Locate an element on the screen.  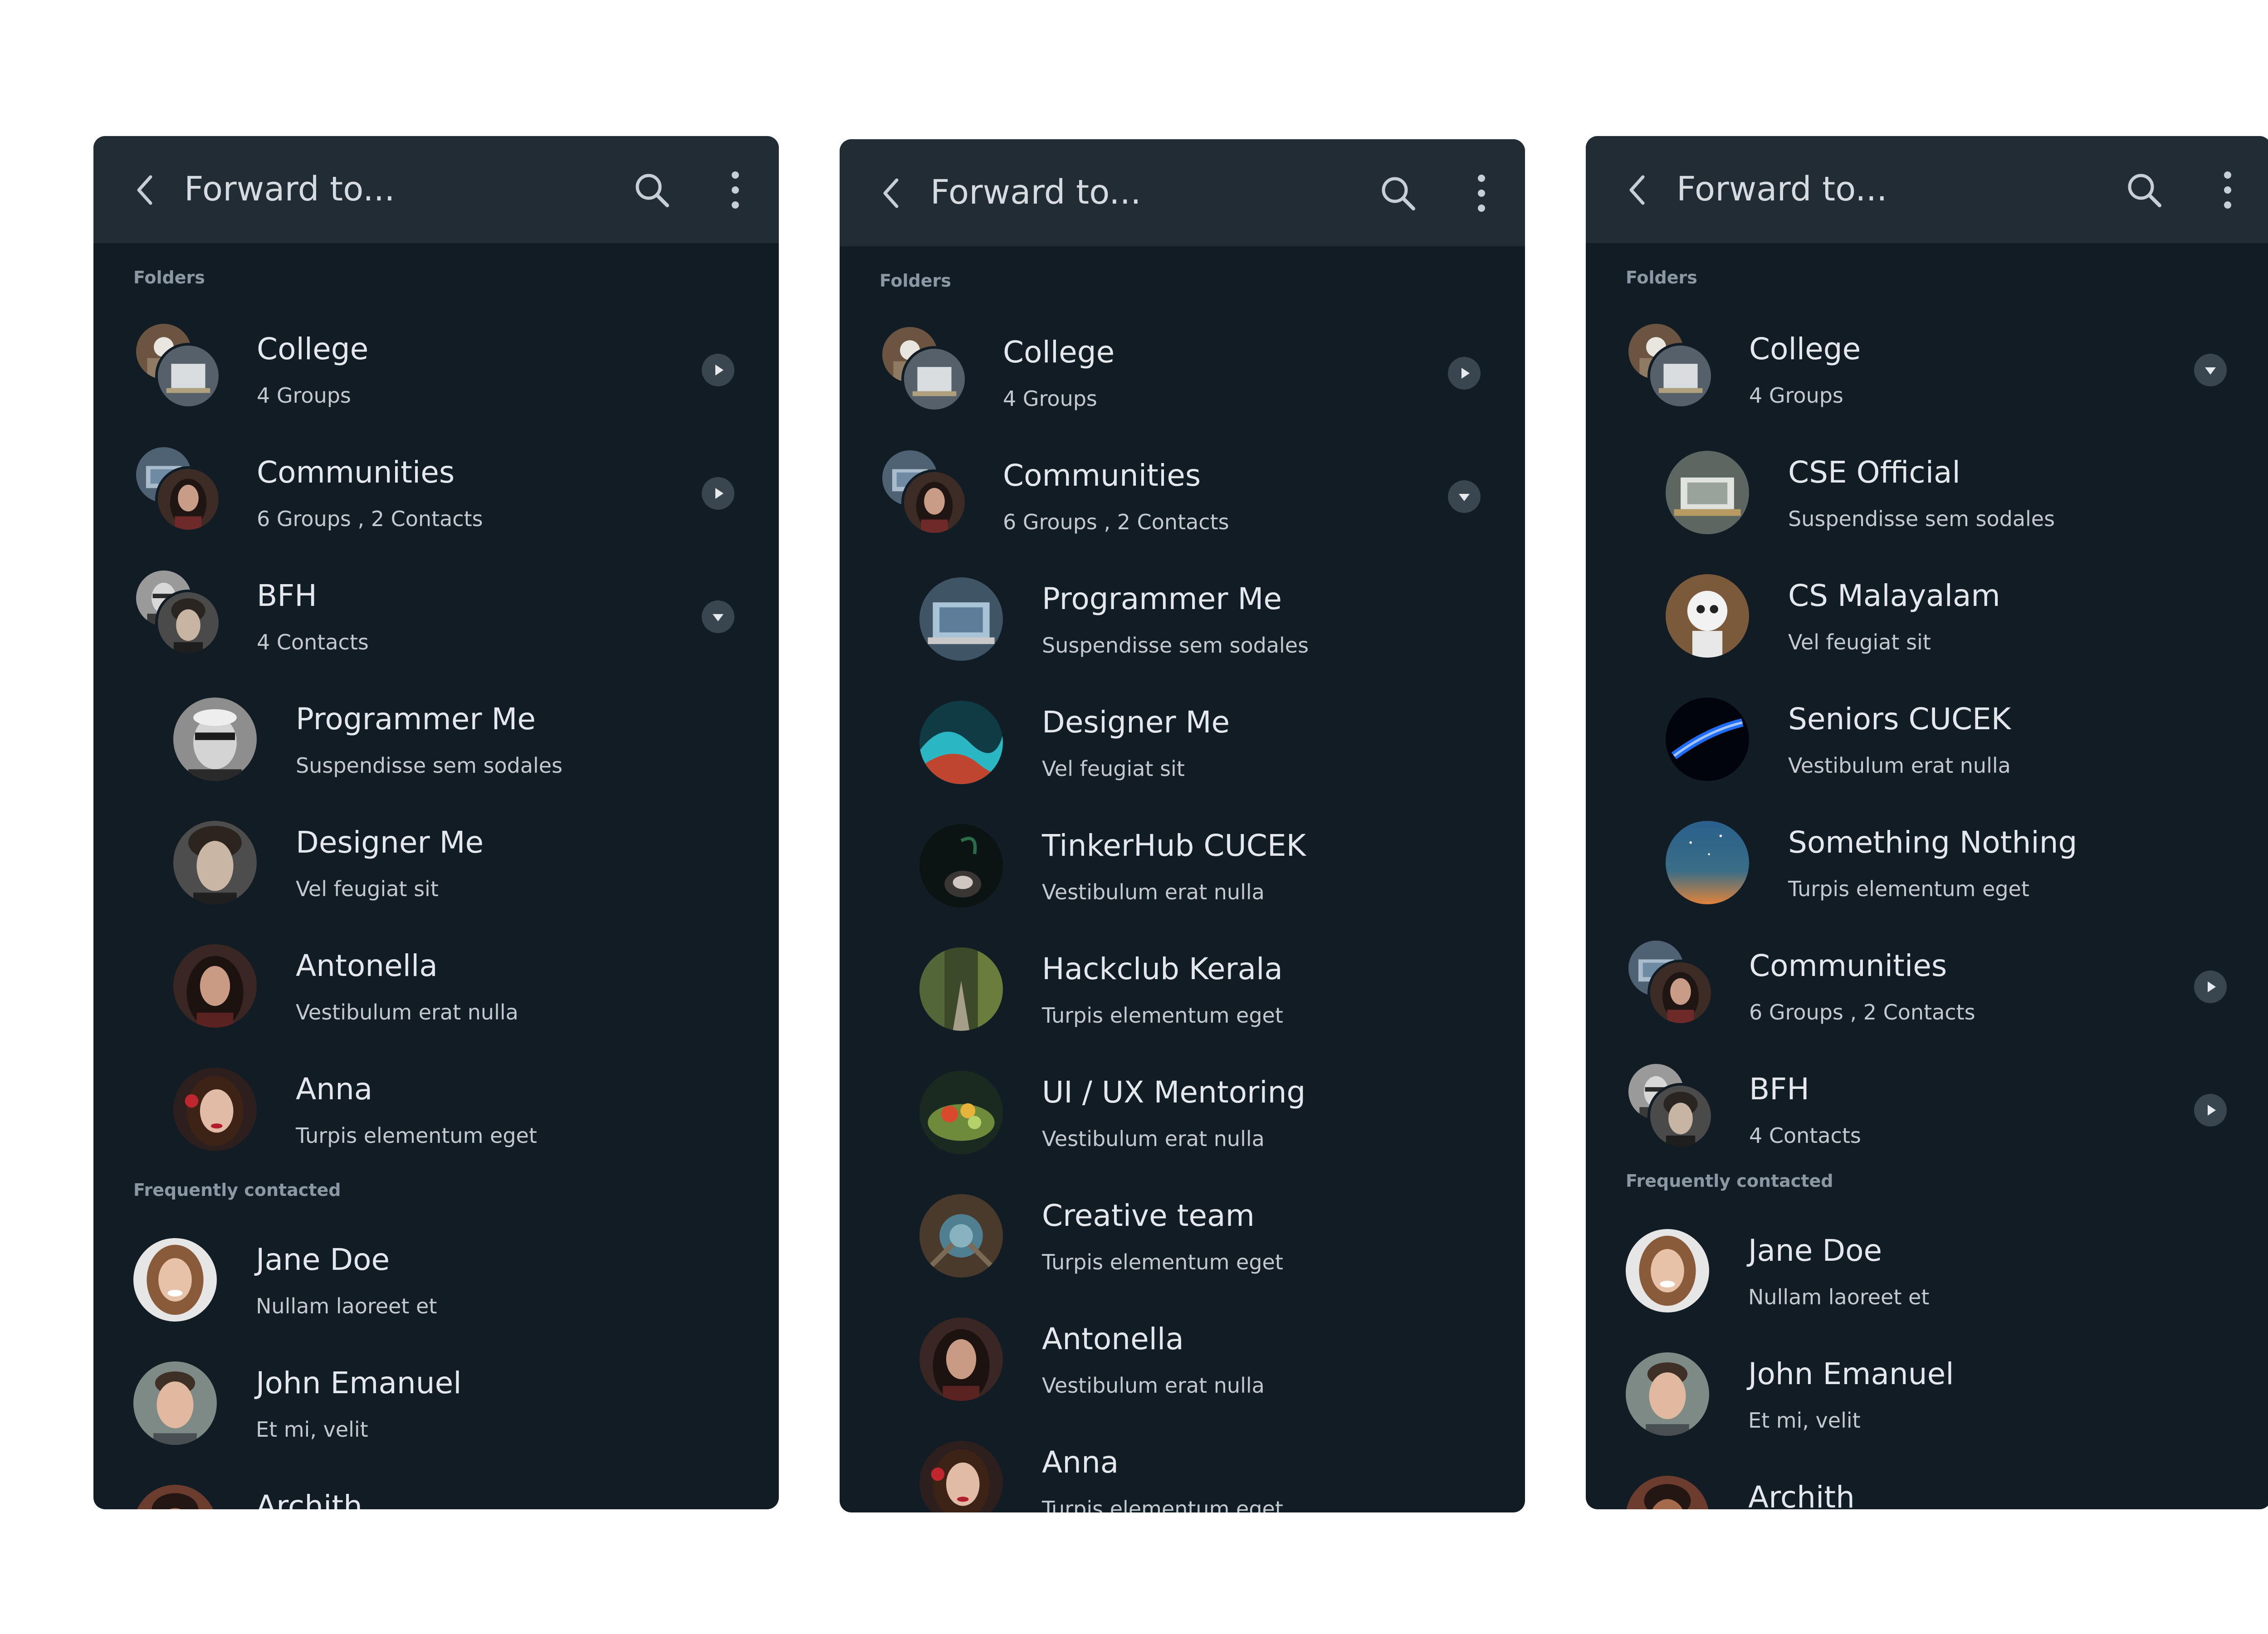
group-name: CS Malayalam is located at coordinates (1894, 595).